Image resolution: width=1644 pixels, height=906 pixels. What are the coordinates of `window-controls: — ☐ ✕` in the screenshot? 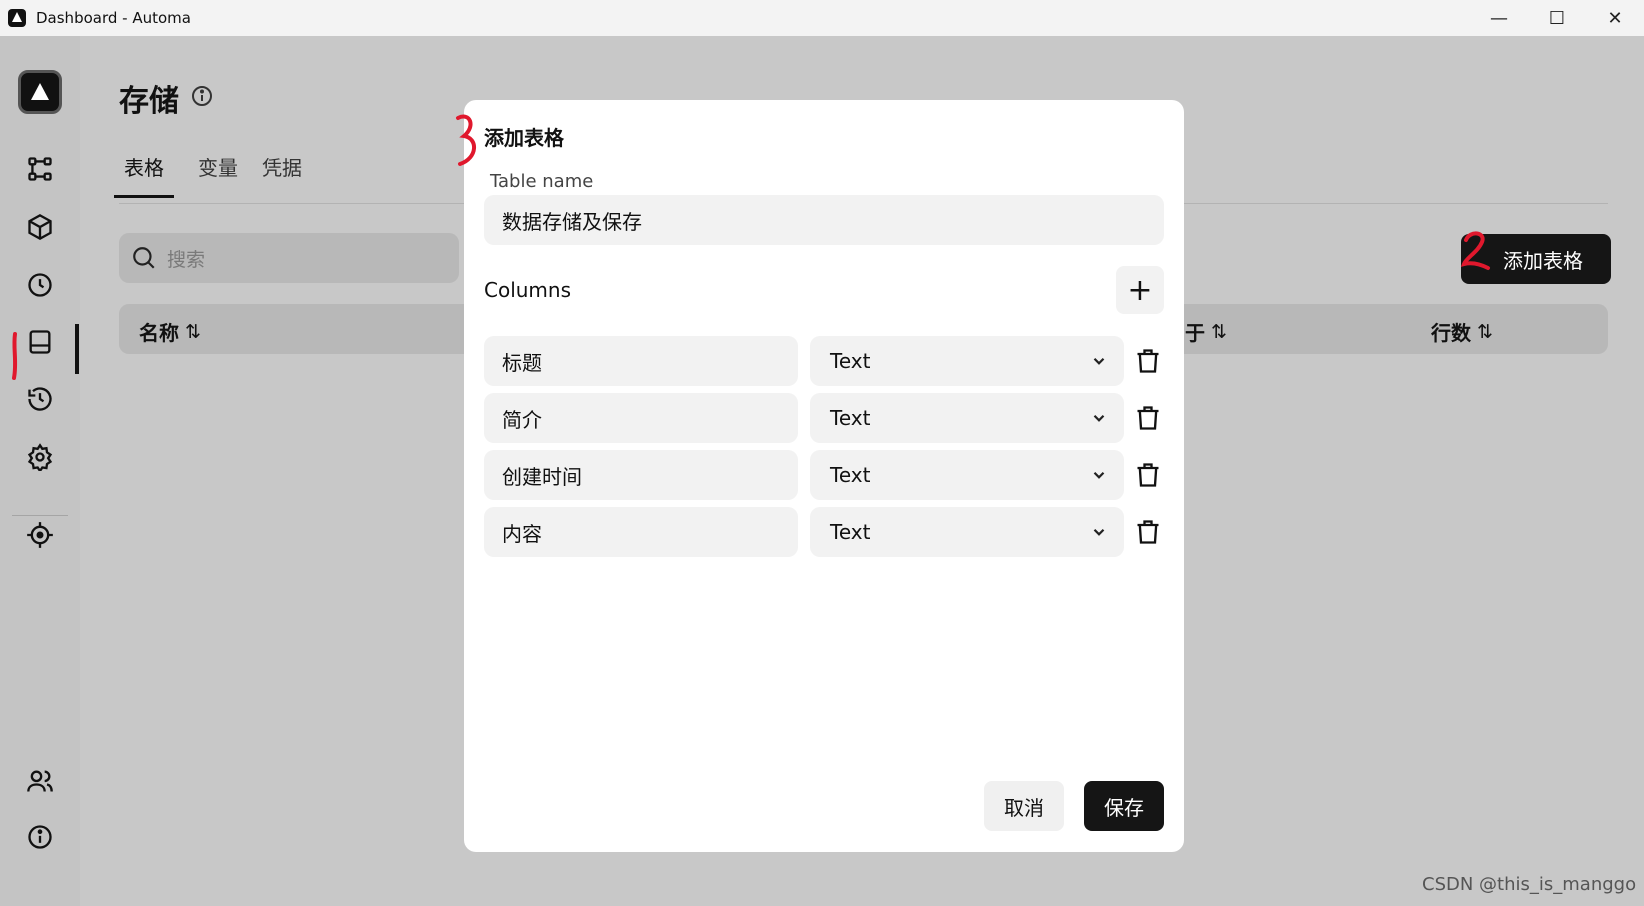 It's located at (1557, 18).